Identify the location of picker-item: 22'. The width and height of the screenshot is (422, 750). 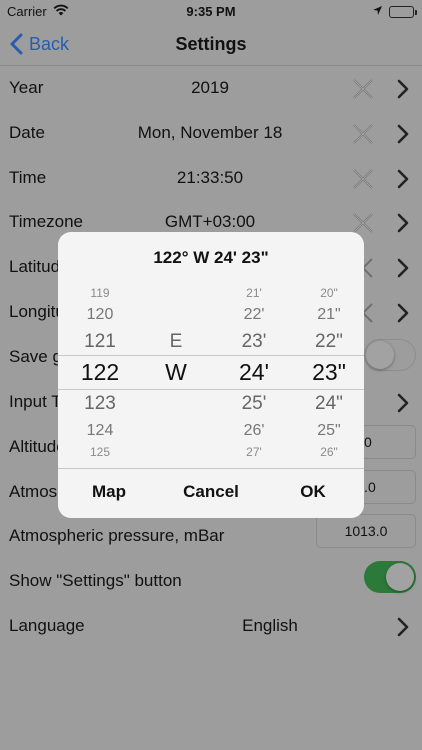
(254, 314).